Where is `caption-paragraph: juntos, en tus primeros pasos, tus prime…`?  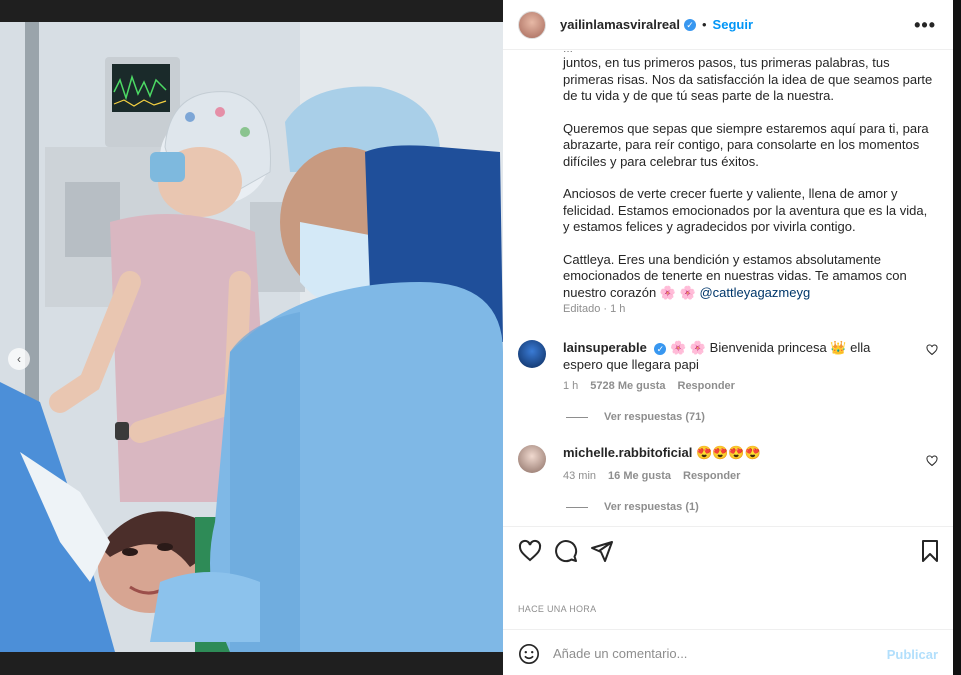 caption-paragraph: juntos, en tus primeros pasos, tus prime… is located at coordinates (748, 79).